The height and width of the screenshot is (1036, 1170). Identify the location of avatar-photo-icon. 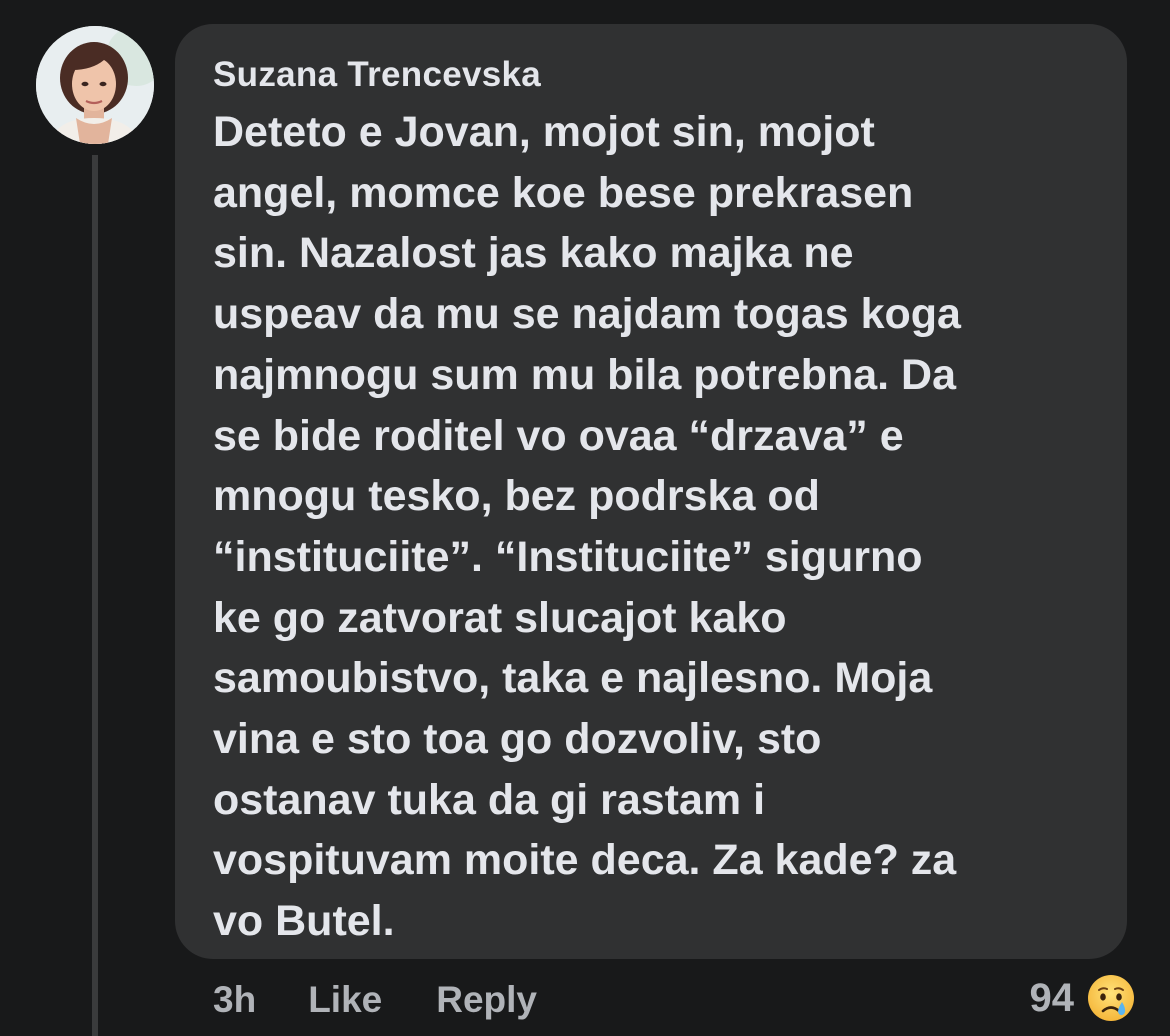
(95, 85).